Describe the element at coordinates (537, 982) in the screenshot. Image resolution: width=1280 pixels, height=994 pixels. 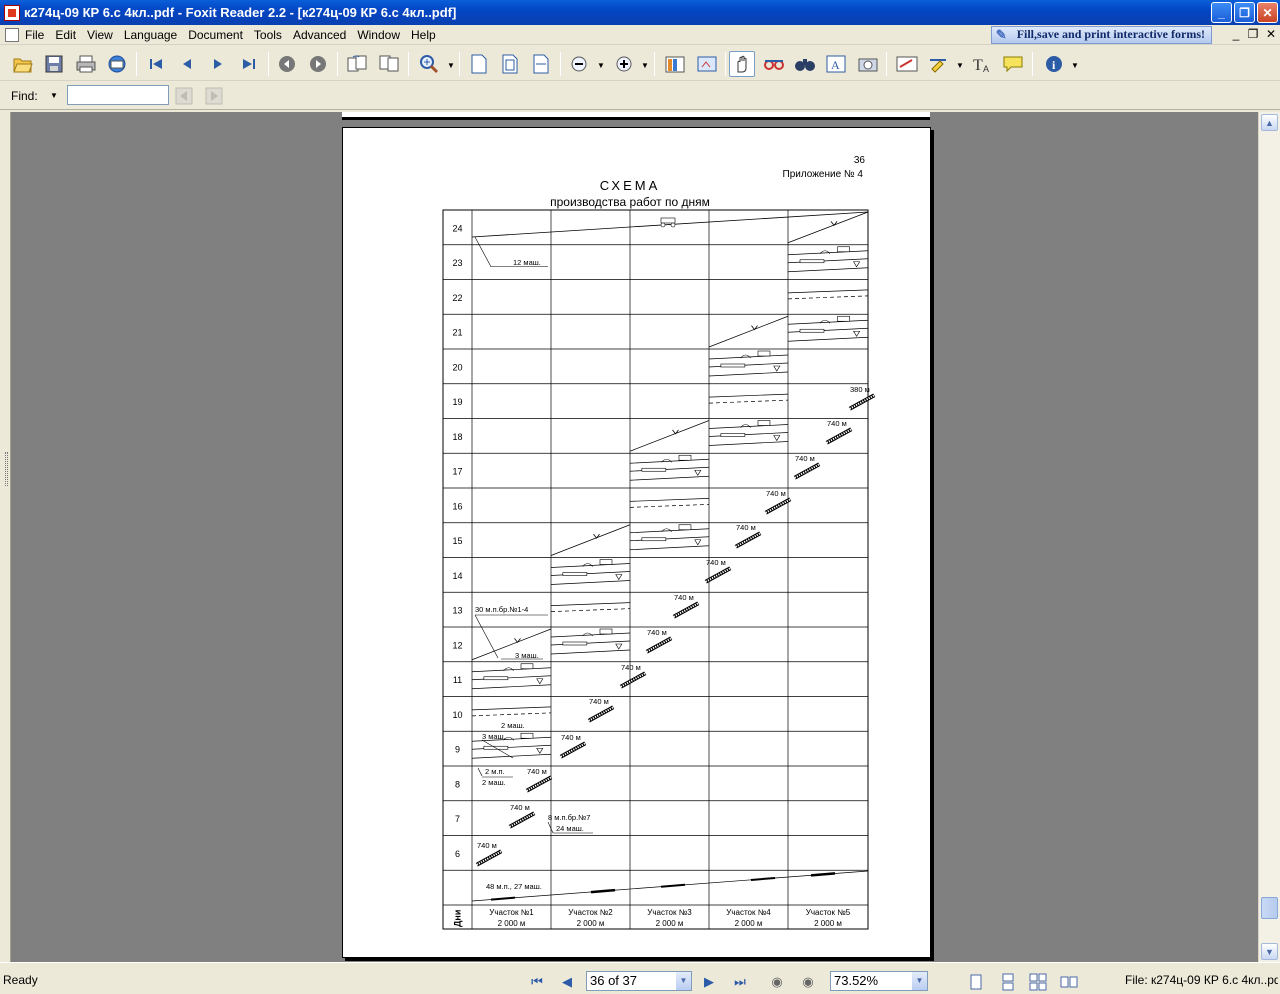
I see `status-first-page-icon: ⏮` at that location.